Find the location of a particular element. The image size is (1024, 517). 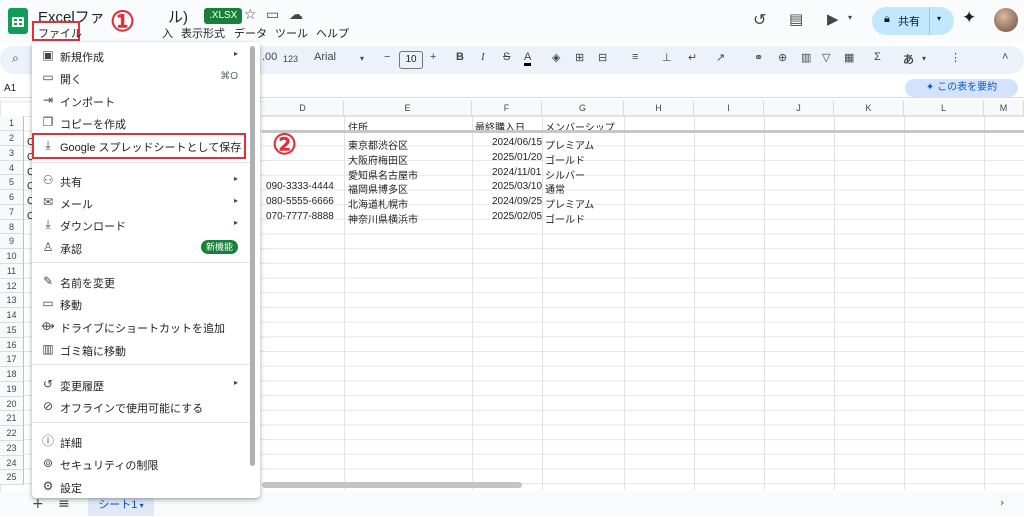

column-header-g: G is located at coordinates (583, 108).